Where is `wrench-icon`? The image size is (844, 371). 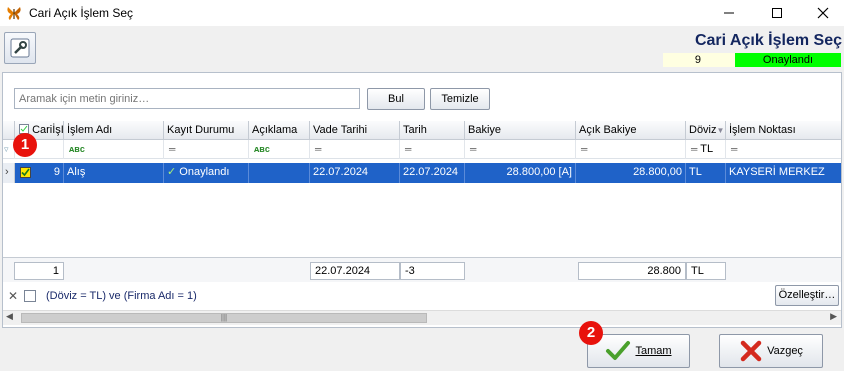 wrench-icon is located at coordinates (20, 48).